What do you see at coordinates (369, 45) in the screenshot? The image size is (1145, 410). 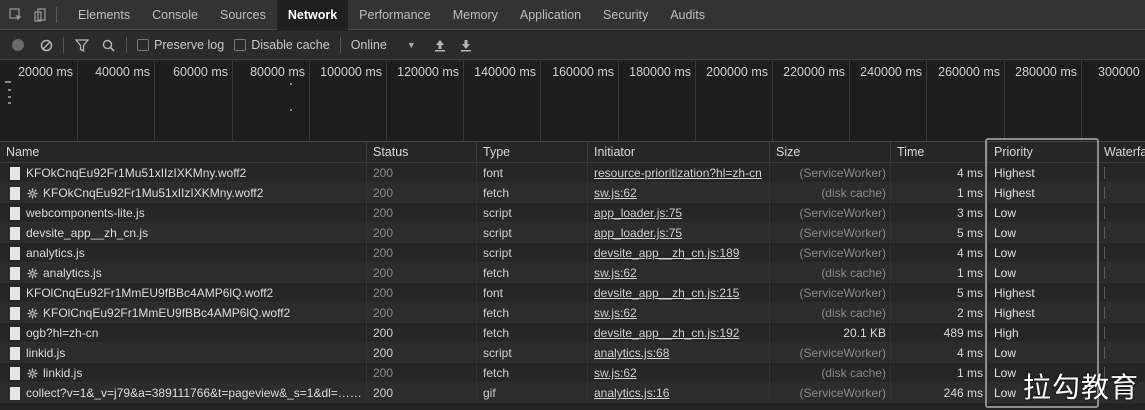 I see `throttling-select: Online` at bounding box center [369, 45].